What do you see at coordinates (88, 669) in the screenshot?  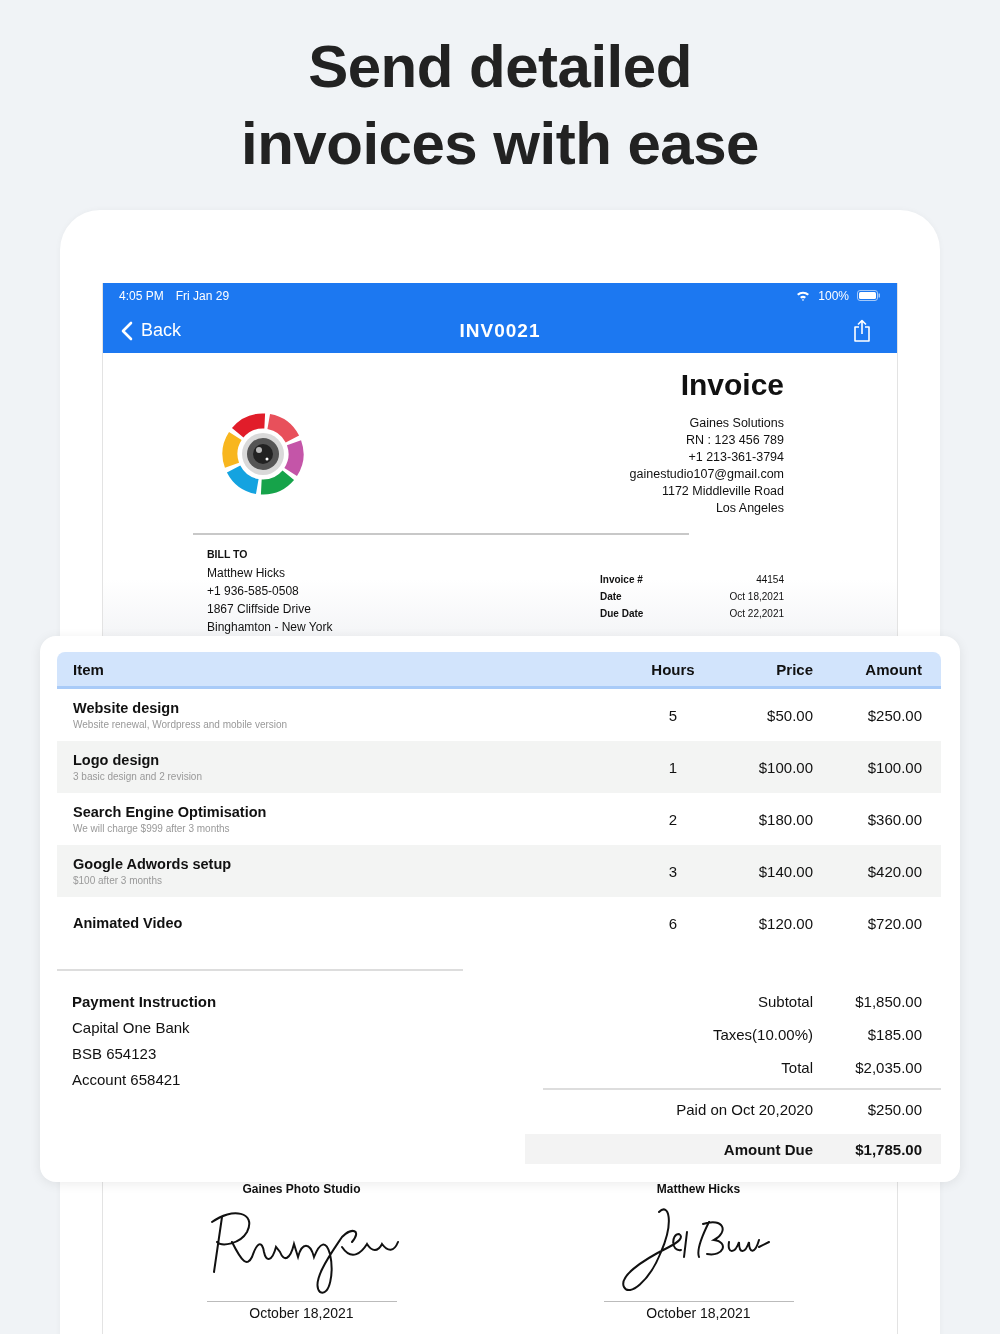 I see `column-header: Item` at bounding box center [88, 669].